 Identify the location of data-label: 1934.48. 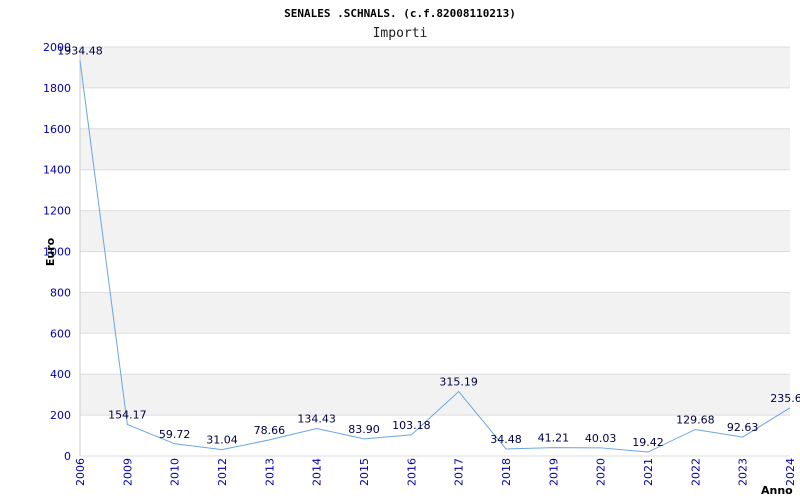
(80, 50).